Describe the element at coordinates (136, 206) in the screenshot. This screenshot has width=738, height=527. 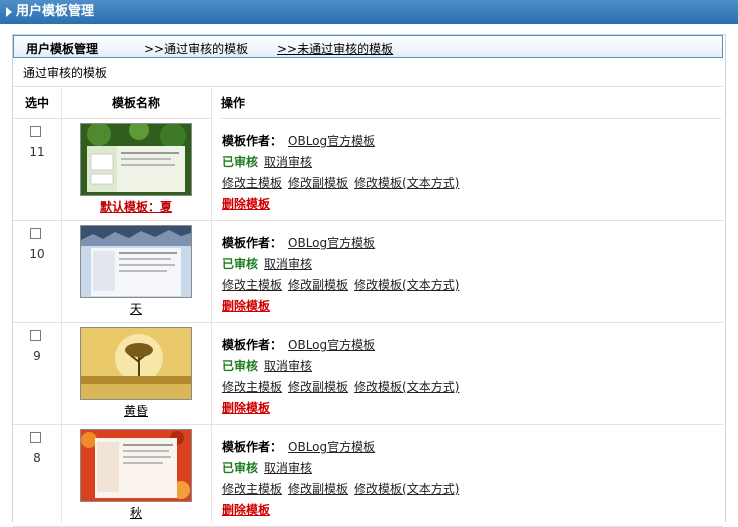
I see `template-name-link: 默认模板：夏` at that location.